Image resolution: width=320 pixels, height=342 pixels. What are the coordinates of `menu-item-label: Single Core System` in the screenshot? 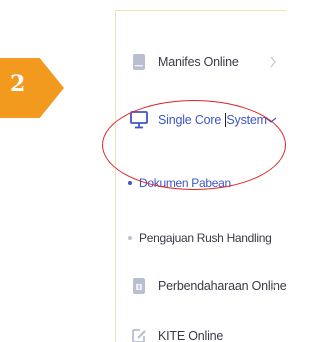 It's located at (212, 120).